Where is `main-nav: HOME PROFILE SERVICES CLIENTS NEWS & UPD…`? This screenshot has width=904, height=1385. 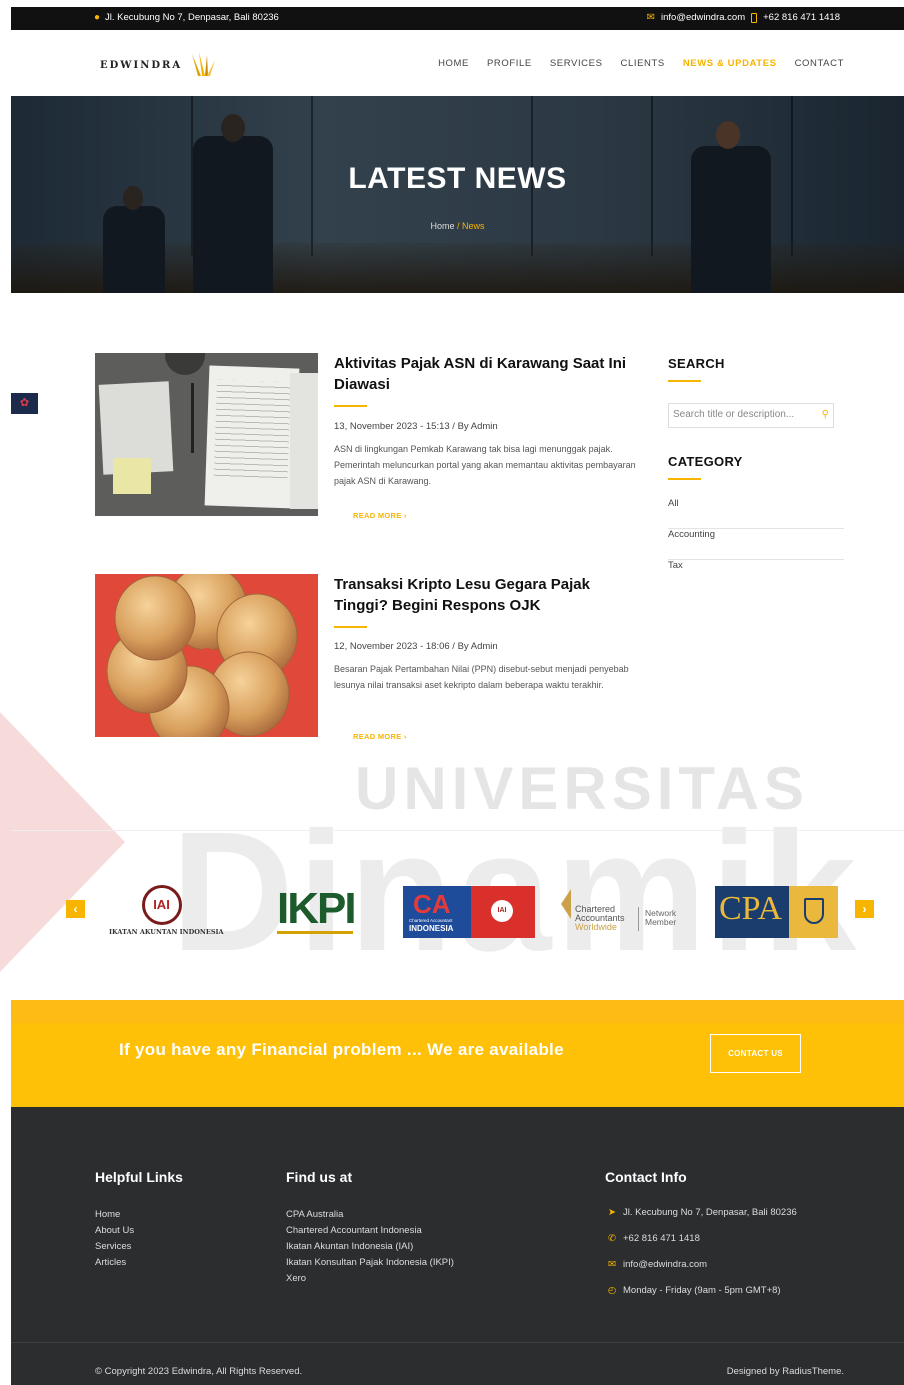
main-nav: HOME PROFILE SERVICES CLIENTS NEWS & UPD… is located at coordinates (641, 63).